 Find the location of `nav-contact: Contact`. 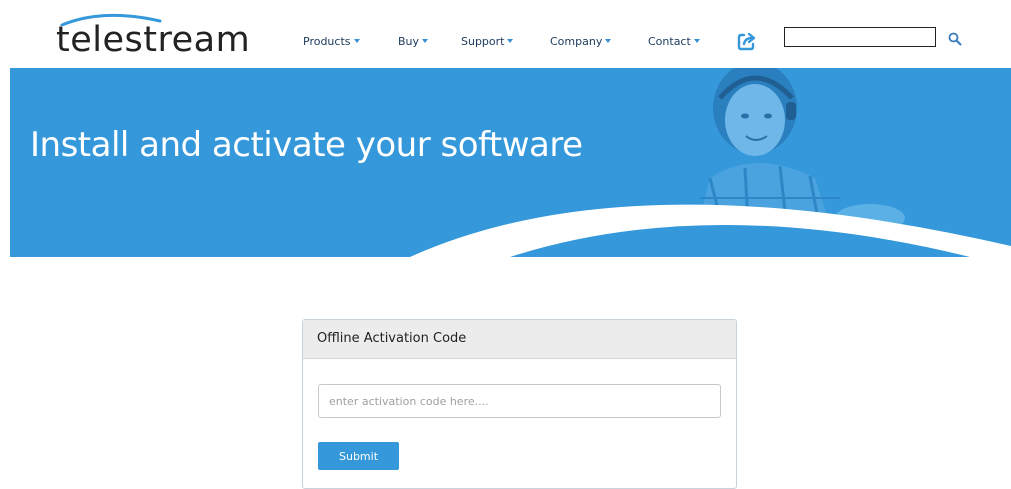

nav-contact: Contact is located at coordinates (674, 42).